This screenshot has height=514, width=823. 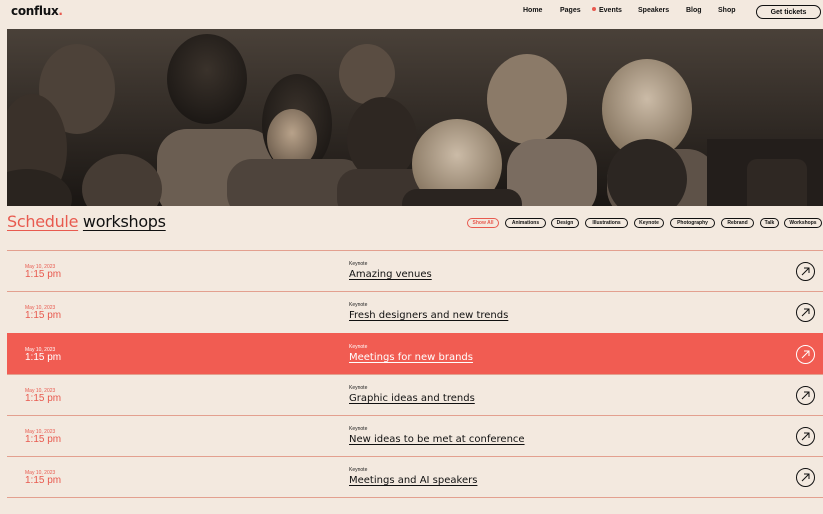 I want to click on active-dot-icon, so click(x=594, y=9).